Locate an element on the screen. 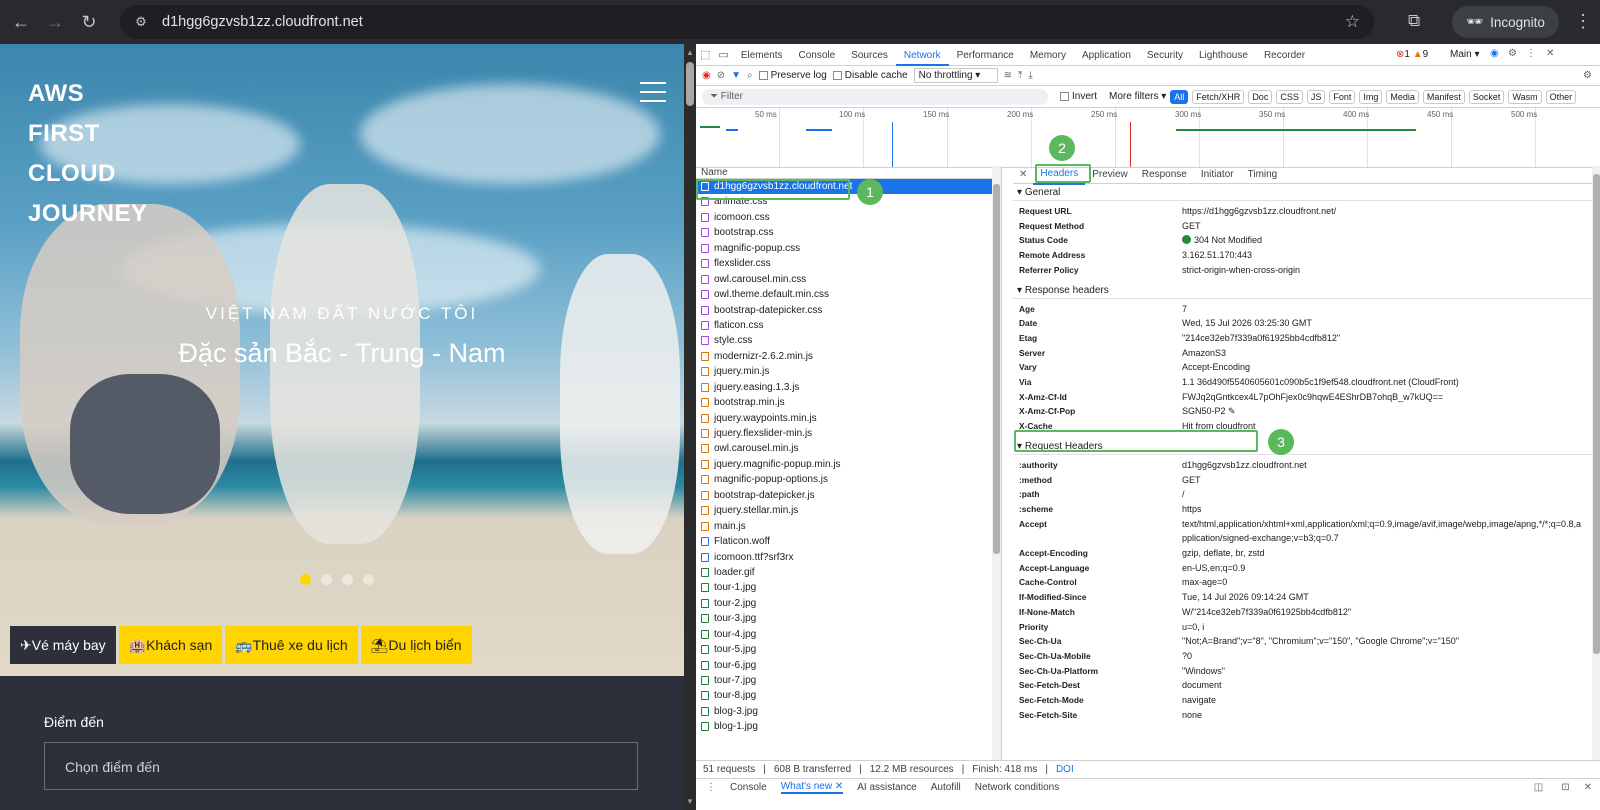 The image size is (1600, 810). page-scrollbar: ▲ ▼ is located at coordinates (690, 427).